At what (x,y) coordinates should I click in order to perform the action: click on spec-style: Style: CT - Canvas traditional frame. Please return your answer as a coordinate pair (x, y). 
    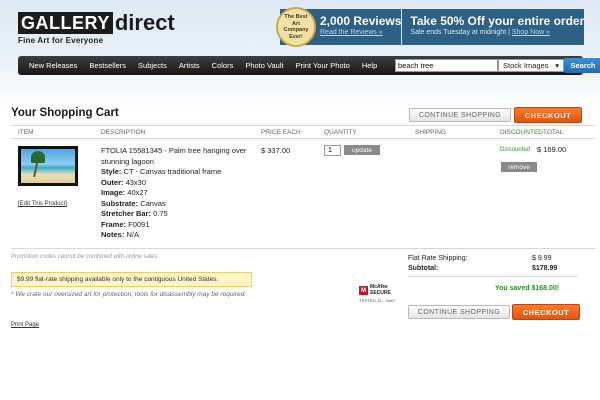
    Looking at the image, I should click on (176, 172).